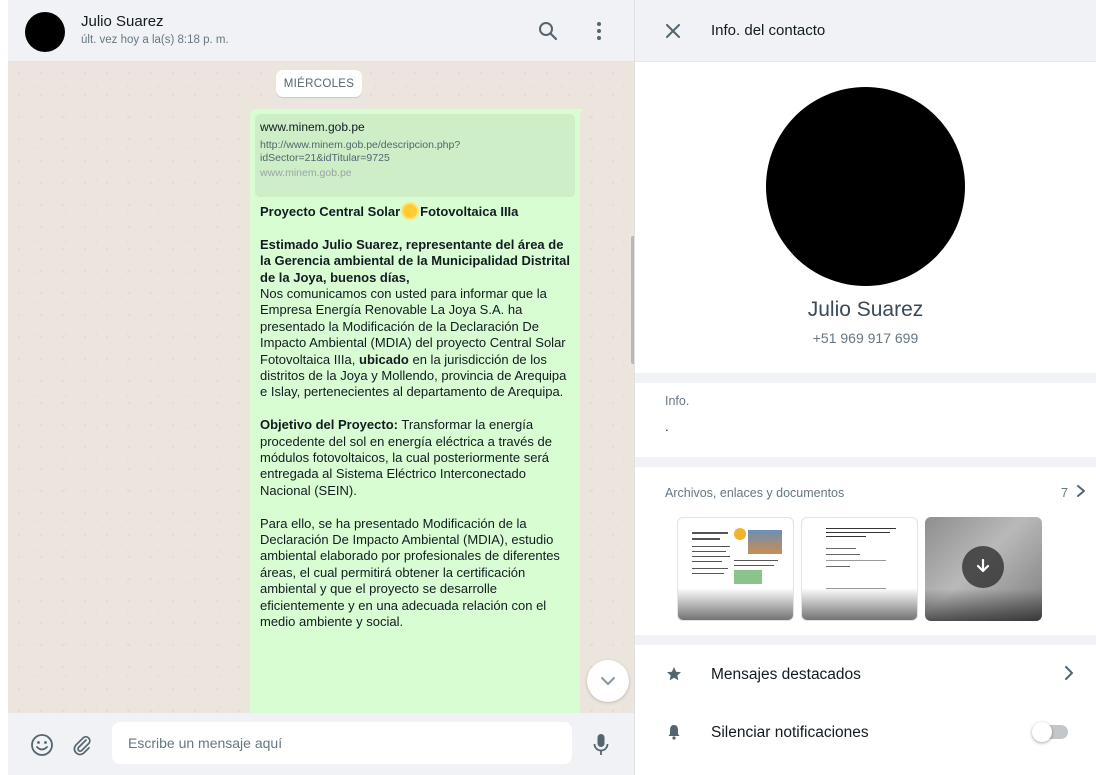  What do you see at coordinates (548, 31) in the screenshot?
I see `search-icon` at bounding box center [548, 31].